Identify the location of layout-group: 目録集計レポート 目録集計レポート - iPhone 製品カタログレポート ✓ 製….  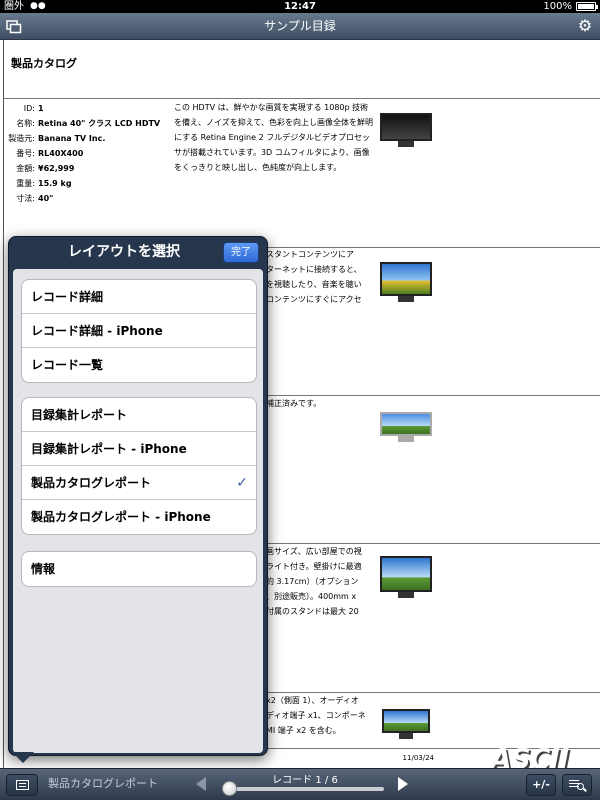
(139, 466).